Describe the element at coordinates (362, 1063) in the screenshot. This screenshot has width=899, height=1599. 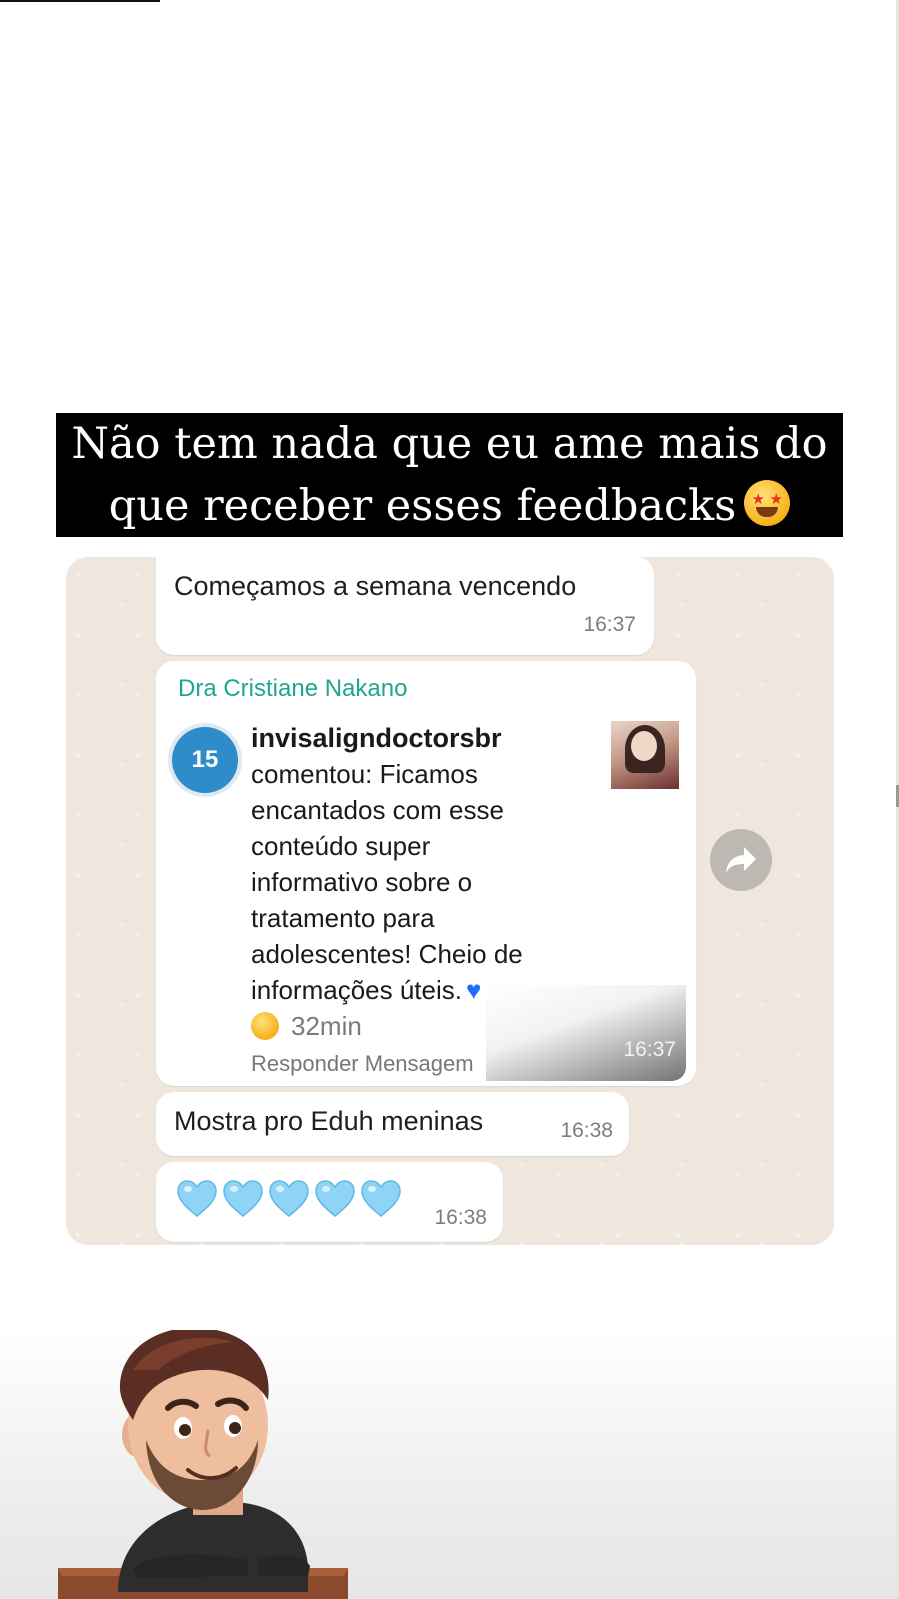
I see `comment-actions: Responder Mensagem` at that location.